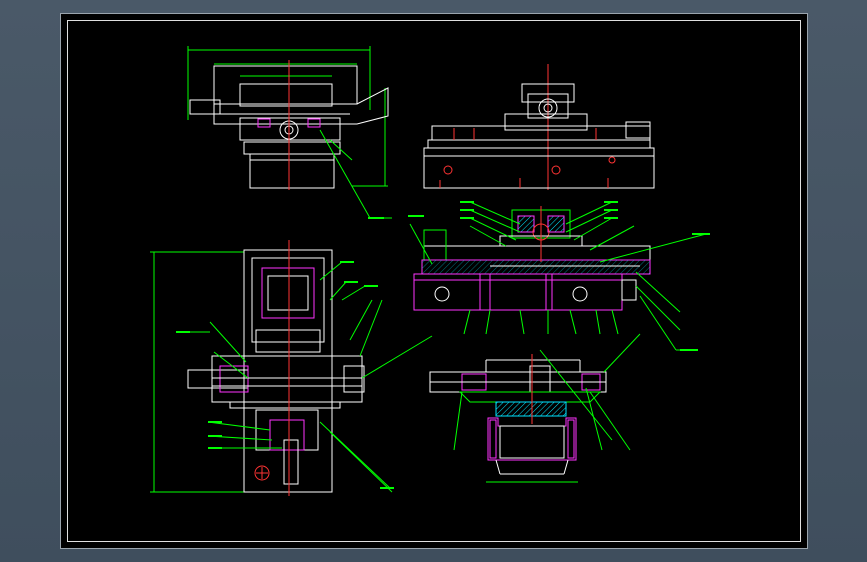 The height and width of the screenshot is (562, 867). Describe the element at coordinates (197, 372) in the screenshot. I see `plan-dimension-lines` at that location.